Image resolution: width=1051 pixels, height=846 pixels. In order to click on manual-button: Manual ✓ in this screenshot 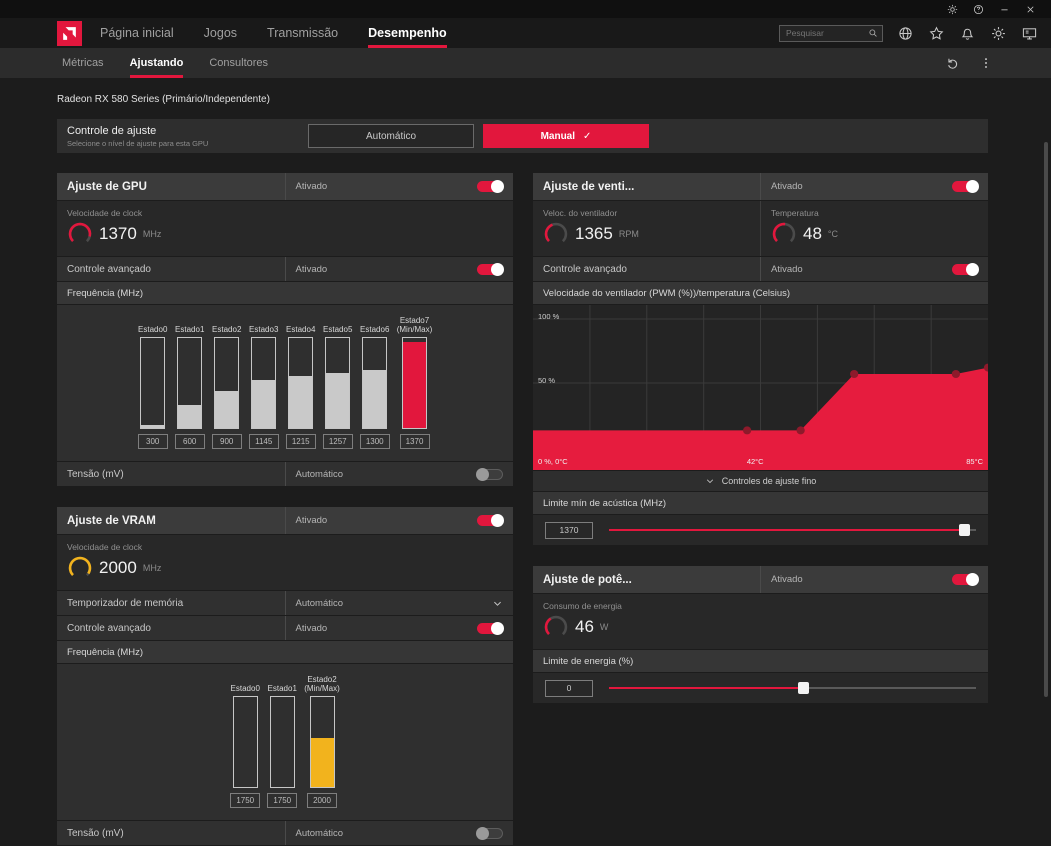, I will do `click(566, 136)`.